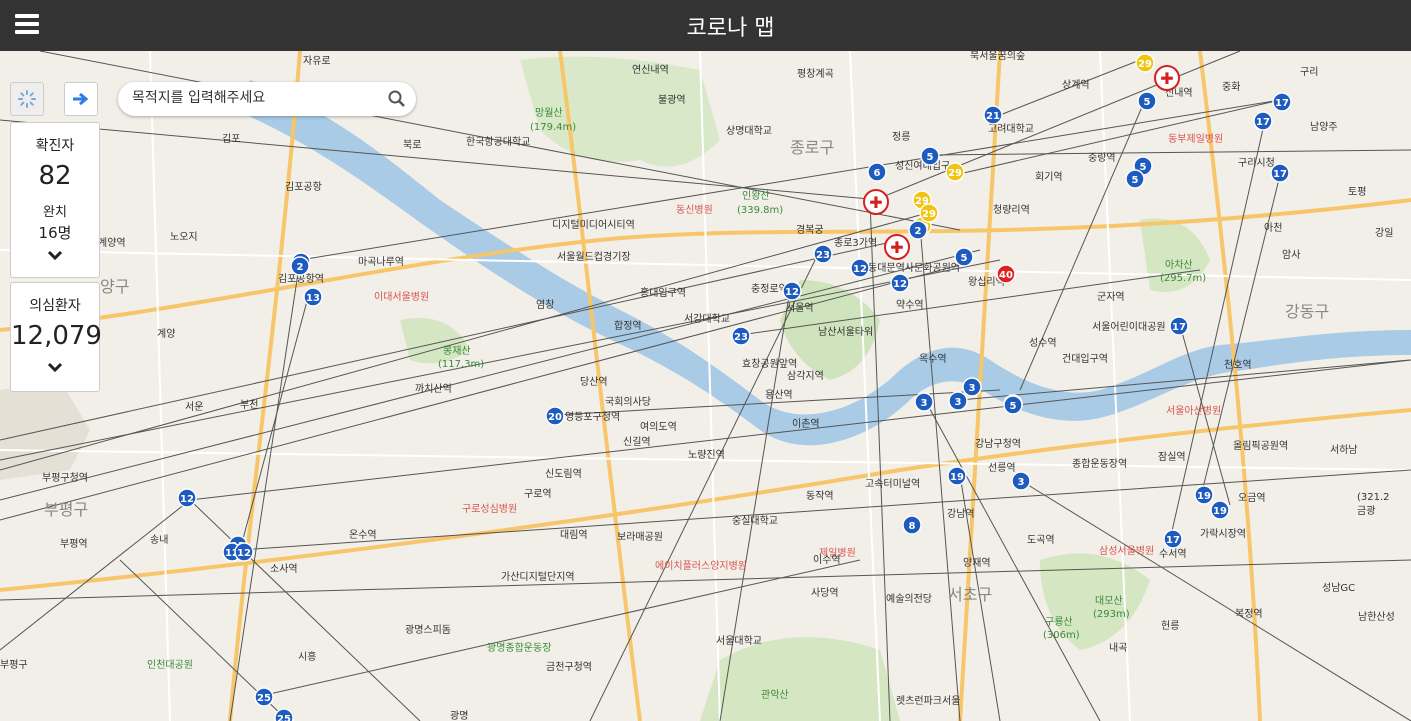 The width and height of the screenshot is (1411, 721). I want to click on label-sogang: 서강대학교, so click(707, 319).